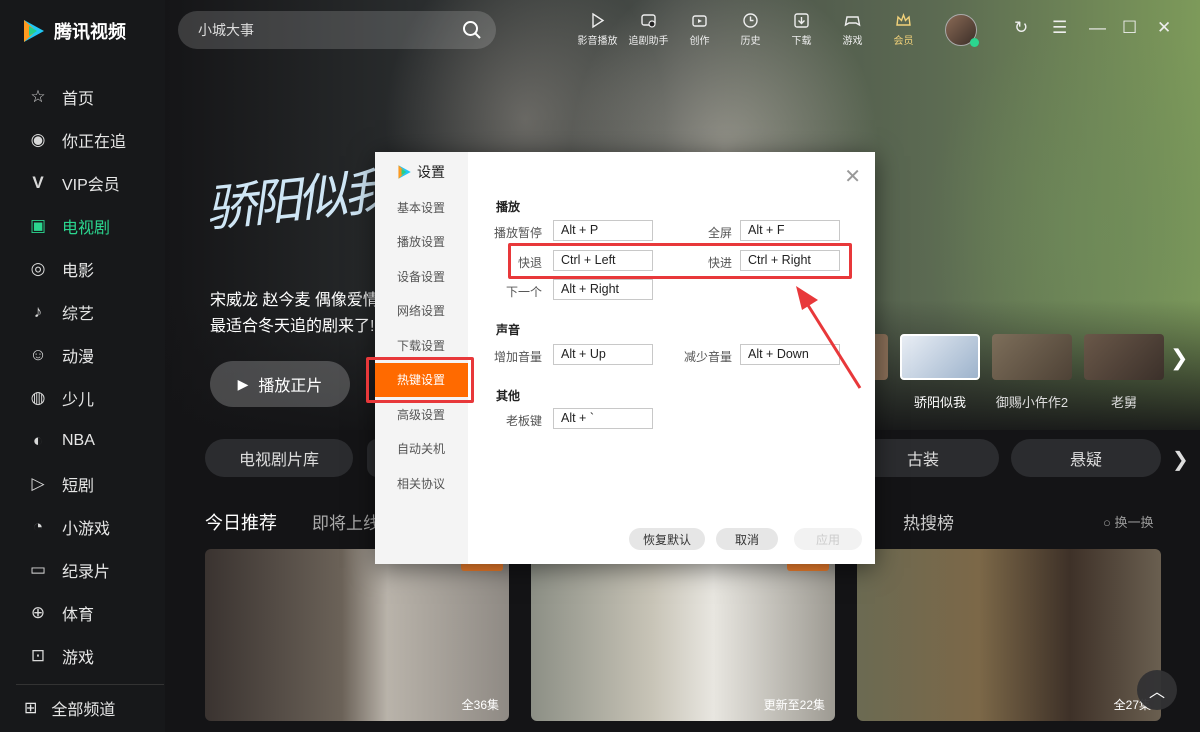  Describe the element at coordinates (1059, 28) in the screenshot. I see `menu-icon: ☰` at that location.